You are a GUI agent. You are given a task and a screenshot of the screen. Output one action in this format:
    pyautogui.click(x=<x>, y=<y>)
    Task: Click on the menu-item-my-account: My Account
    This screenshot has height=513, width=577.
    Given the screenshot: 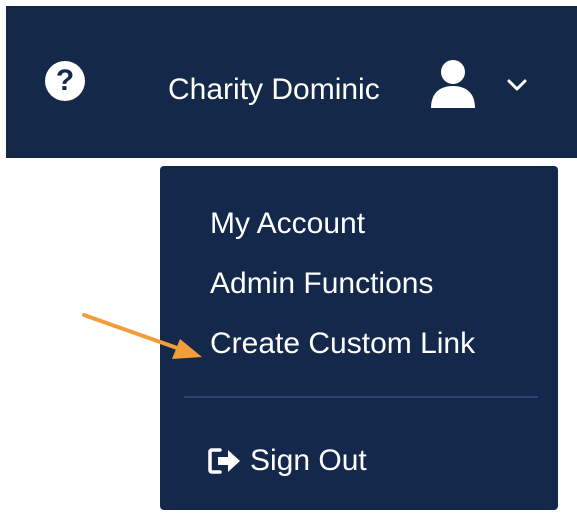 What is the action you would take?
    pyautogui.click(x=287, y=224)
    